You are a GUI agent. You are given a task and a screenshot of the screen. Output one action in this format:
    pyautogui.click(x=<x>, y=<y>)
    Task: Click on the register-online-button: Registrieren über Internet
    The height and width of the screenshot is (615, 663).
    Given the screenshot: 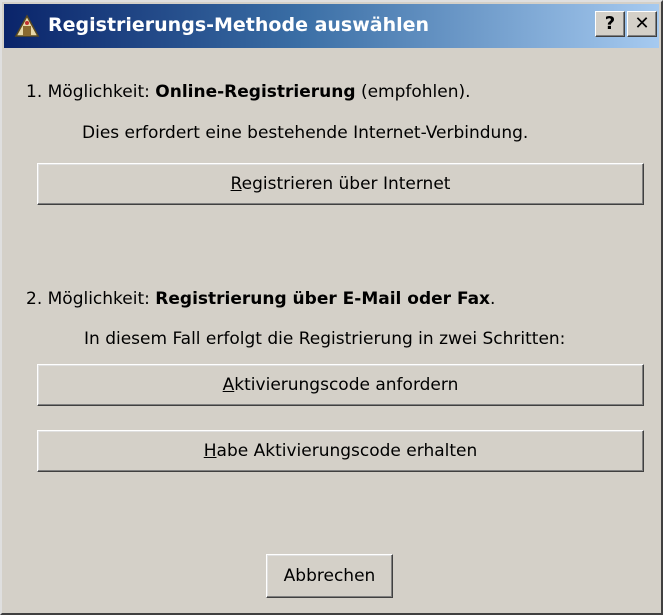 What is the action you would take?
    pyautogui.click(x=340, y=184)
    